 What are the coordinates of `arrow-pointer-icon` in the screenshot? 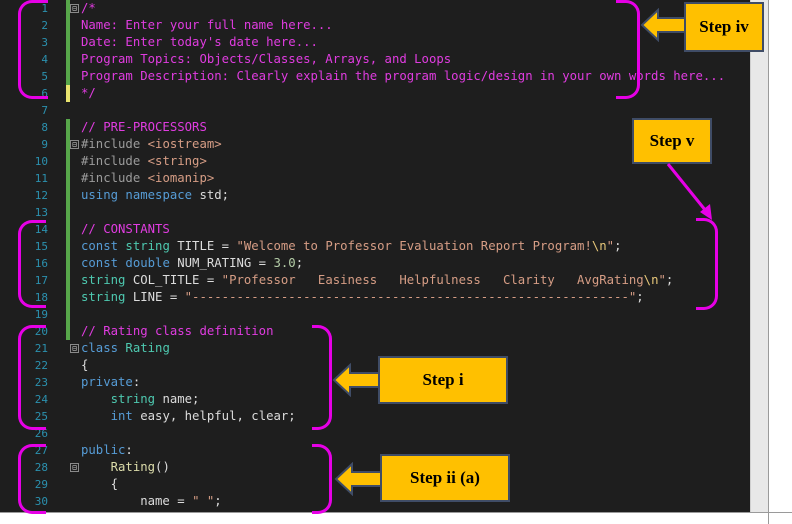 It's located at (689, 191).